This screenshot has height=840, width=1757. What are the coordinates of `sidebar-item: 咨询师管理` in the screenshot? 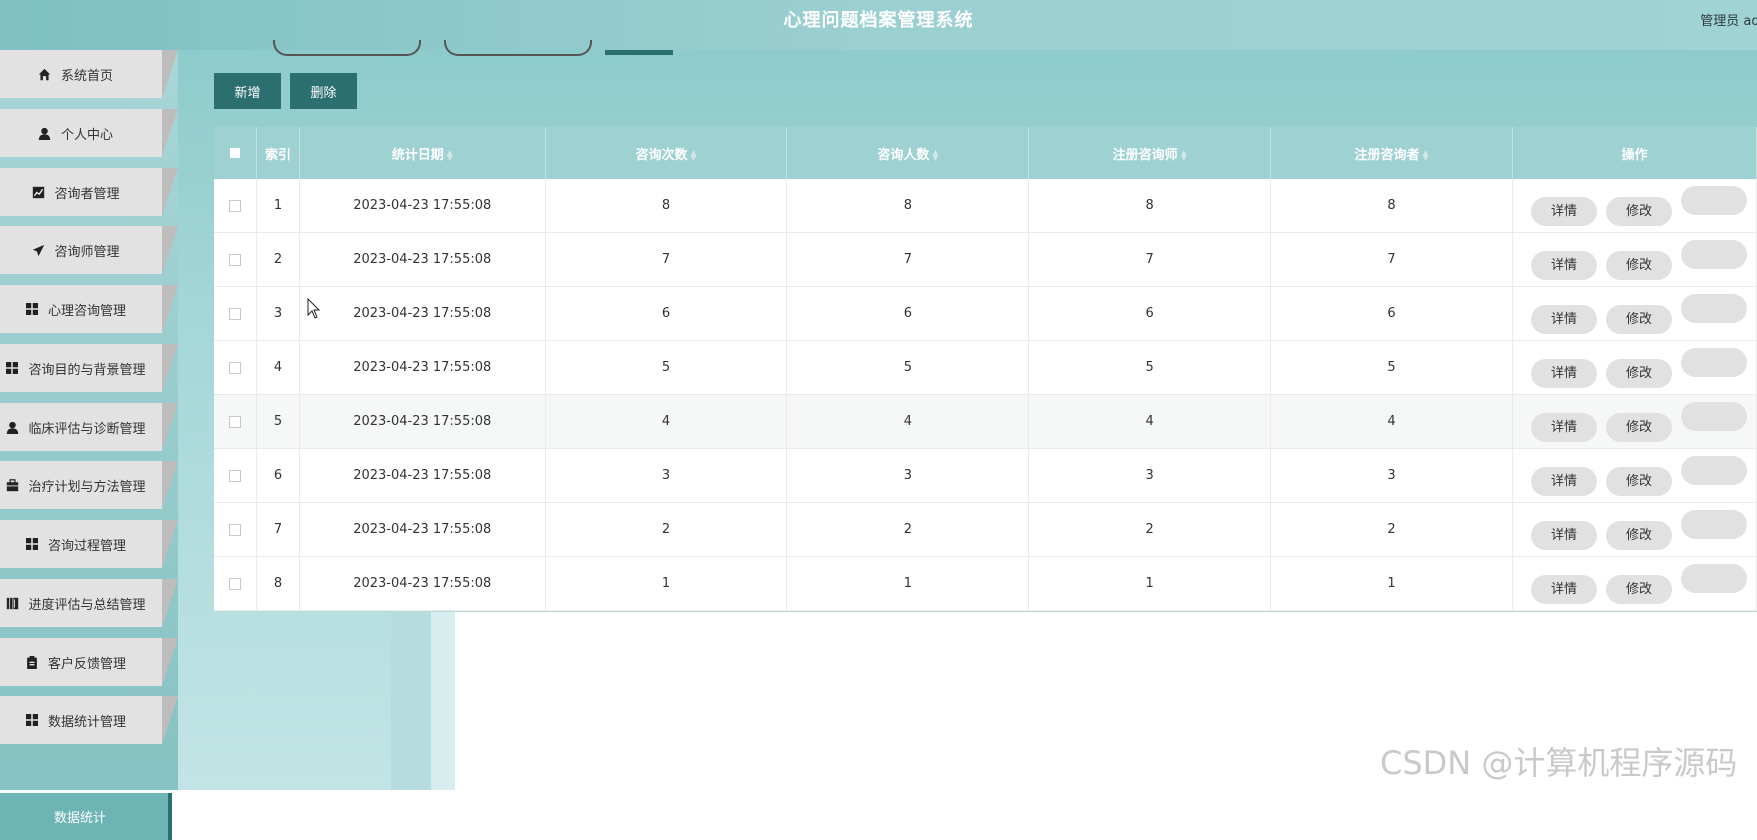 It's located at (89, 250).